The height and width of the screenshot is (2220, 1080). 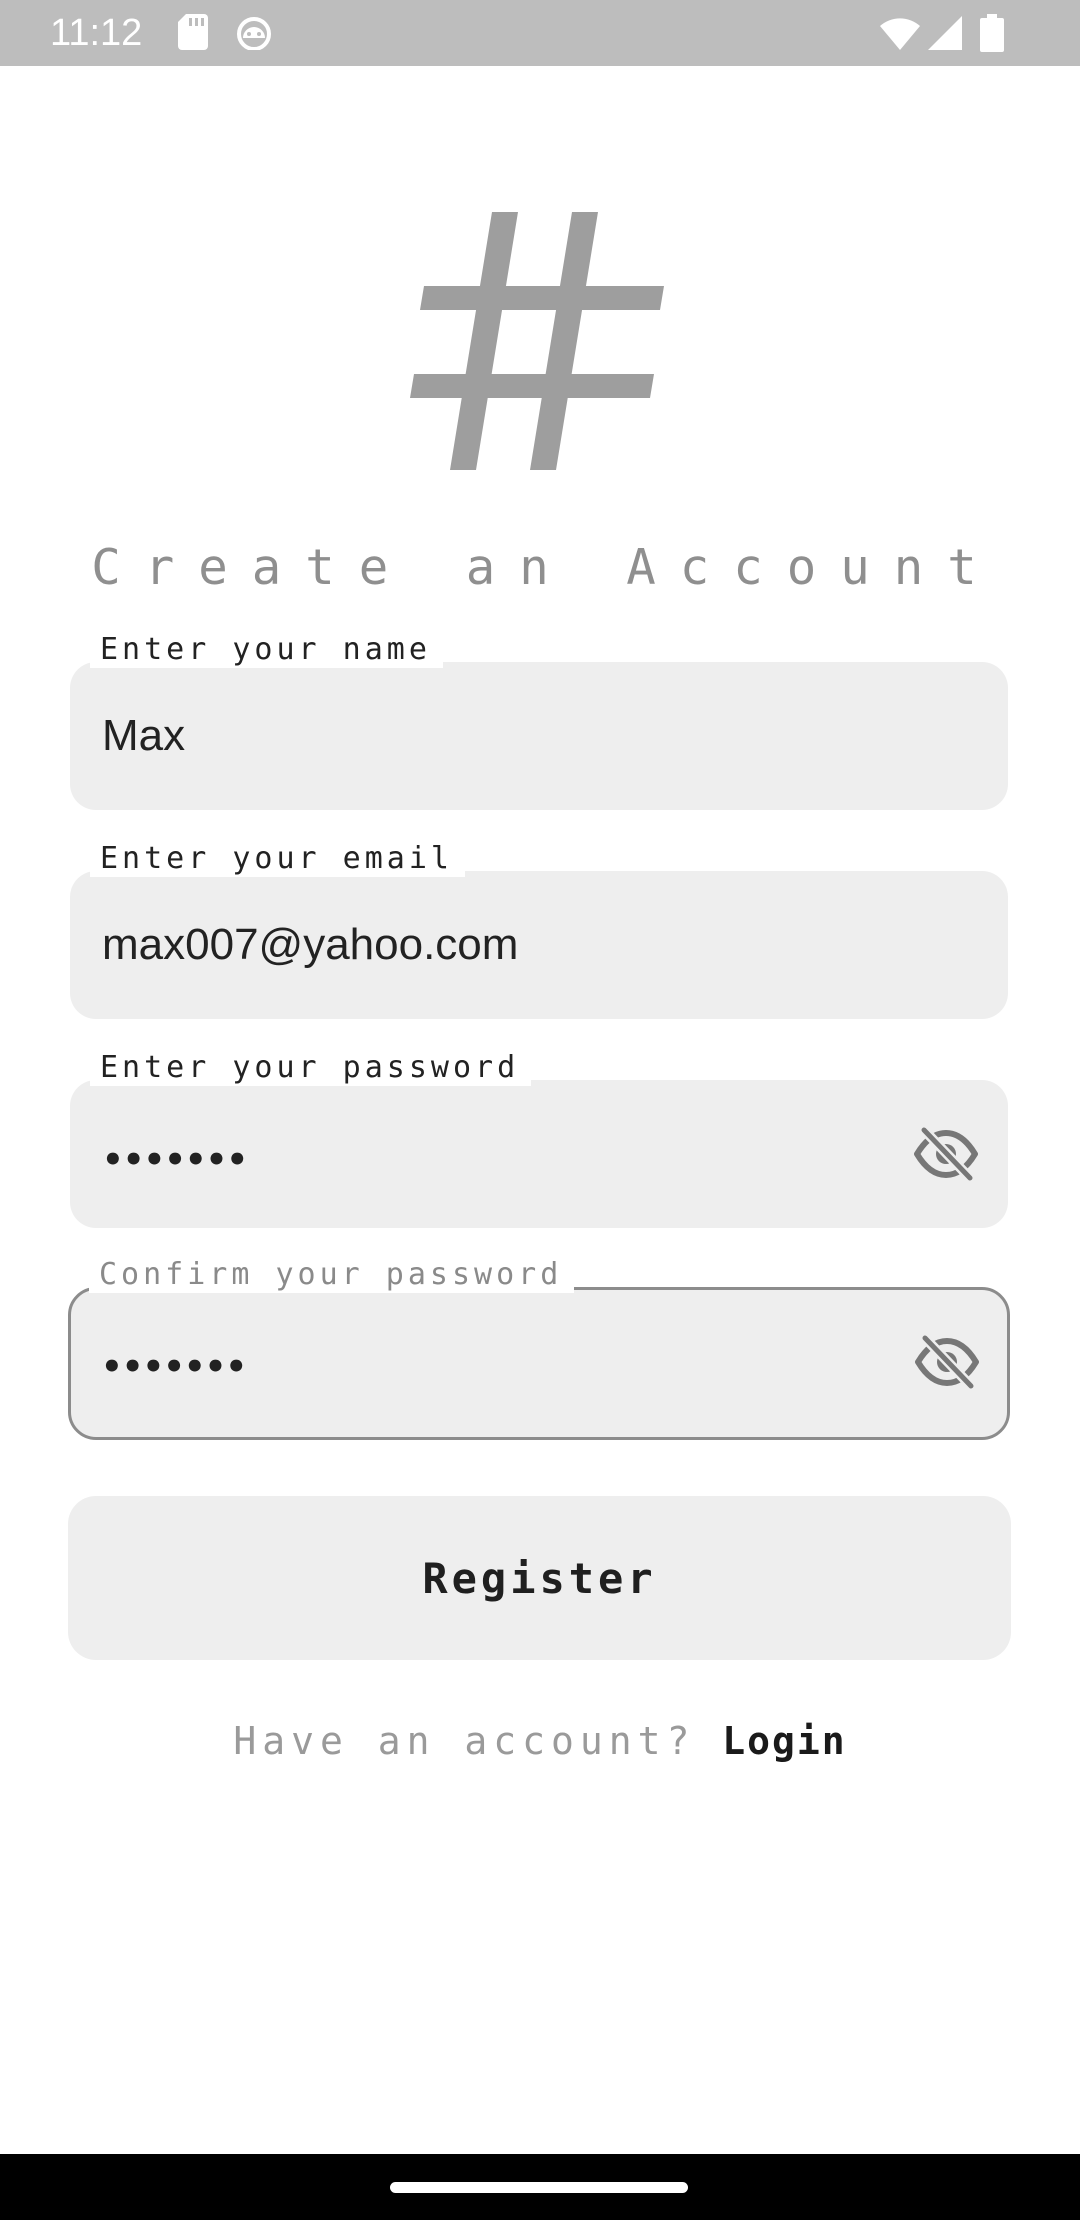 What do you see at coordinates (174, 1367) in the screenshot?
I see `confirm-password-field-value: •••••••` at bounding box center [174, 1367].